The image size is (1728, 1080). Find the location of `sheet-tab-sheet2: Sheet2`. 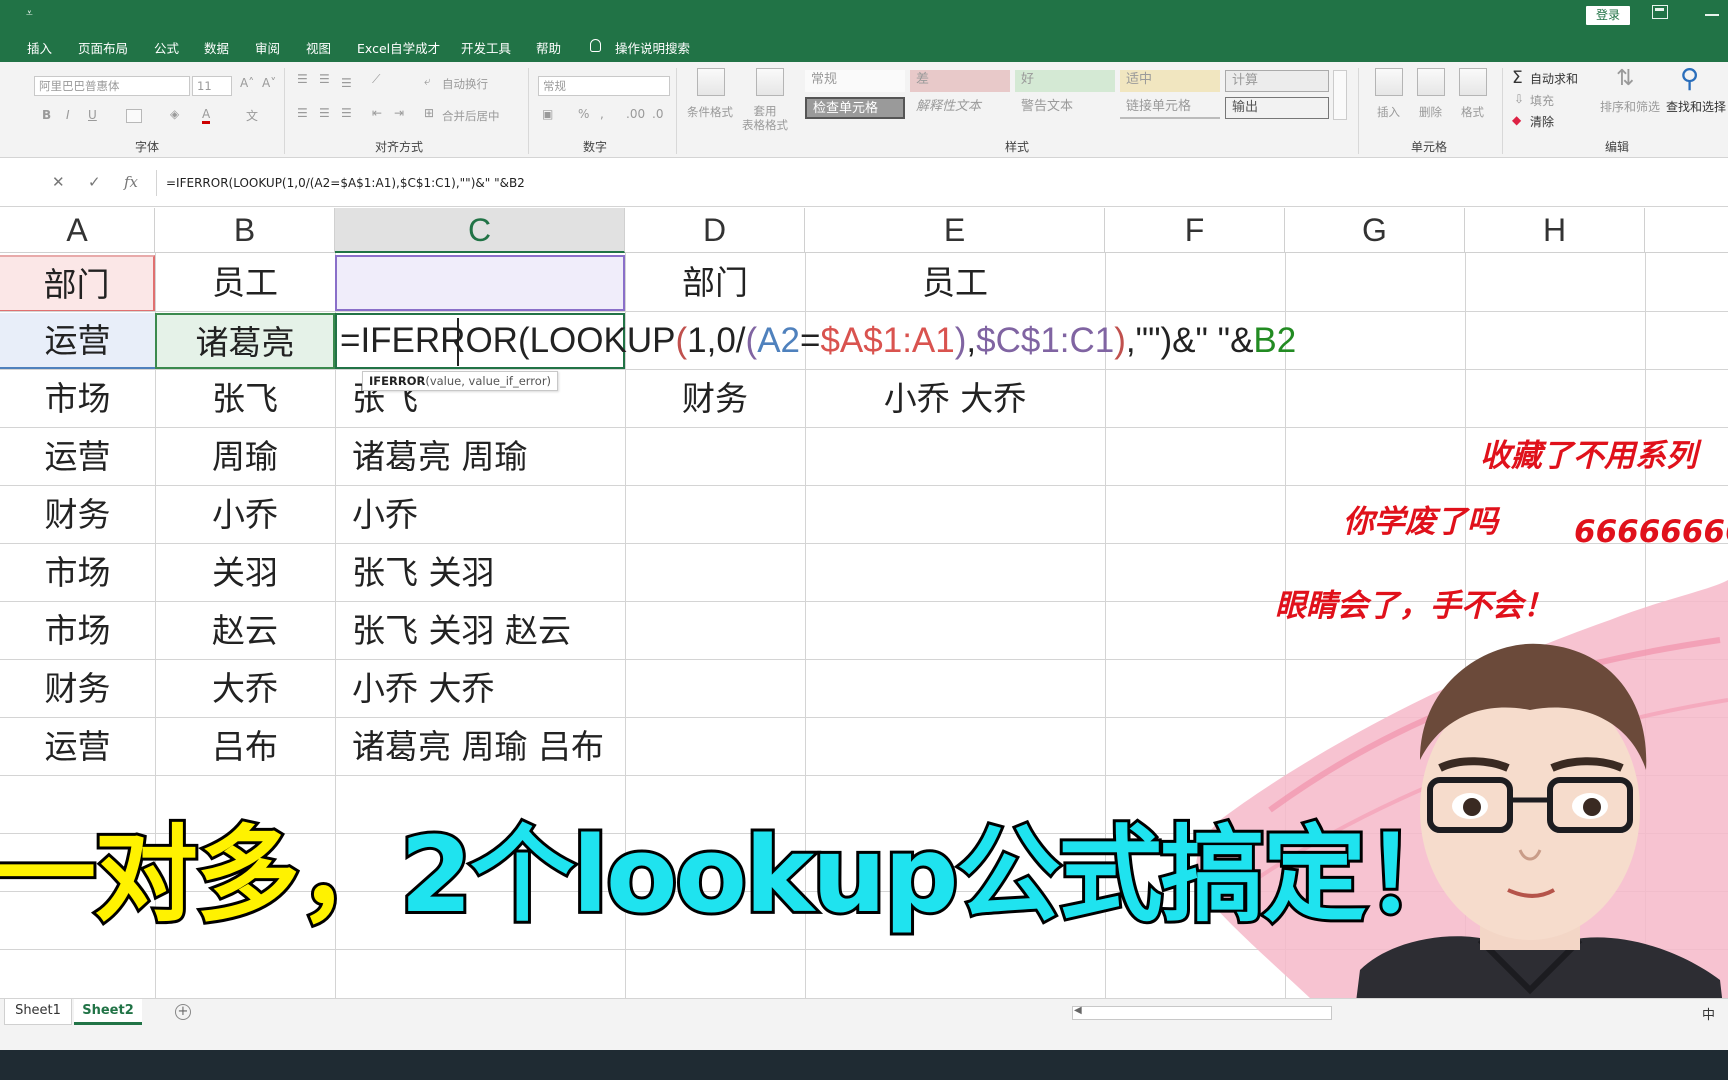

sheet-tab-sheet2: Sheet2 is located at coordinates (108, 1012).